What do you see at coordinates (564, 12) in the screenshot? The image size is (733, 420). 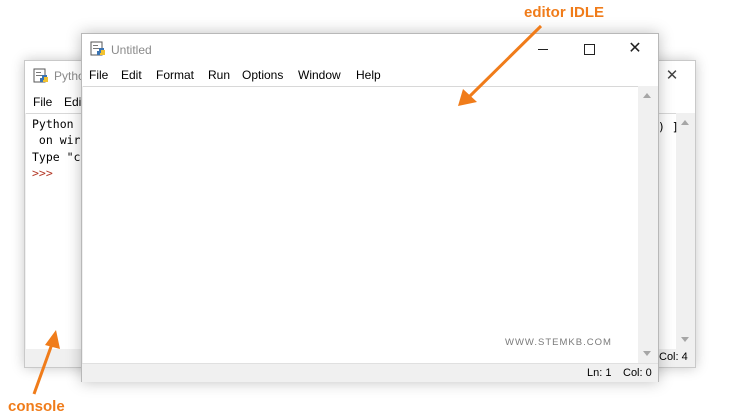 I see `editor-annotation-label: editor IDLE` at bounding box center [564, 12].